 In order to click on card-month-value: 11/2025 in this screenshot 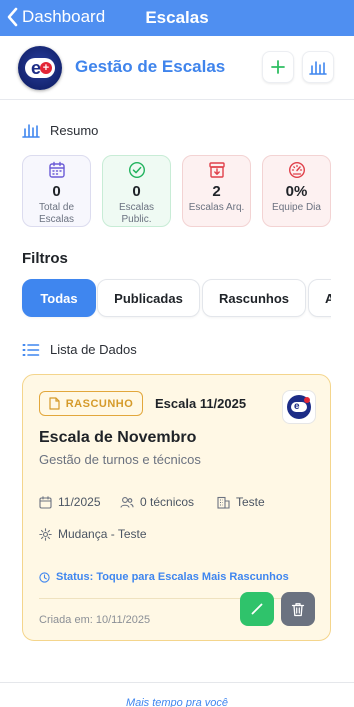, I will do `click(79, 502)`.